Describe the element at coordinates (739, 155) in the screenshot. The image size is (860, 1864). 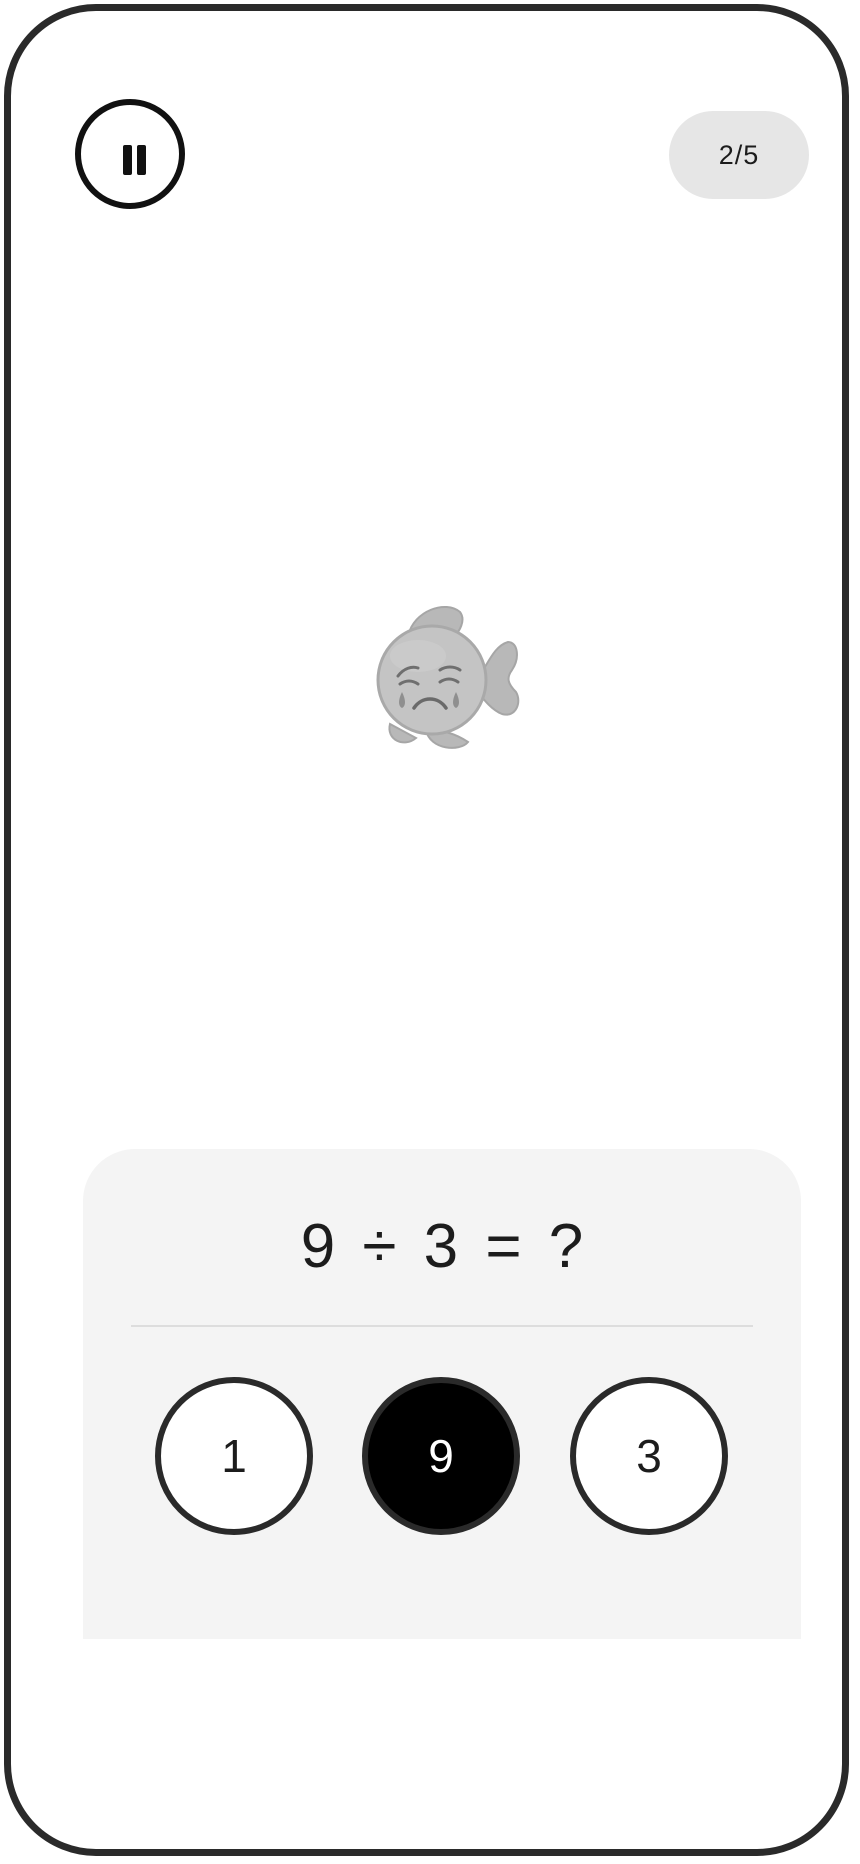
I see `progress-indicator: 2/5` at that location.